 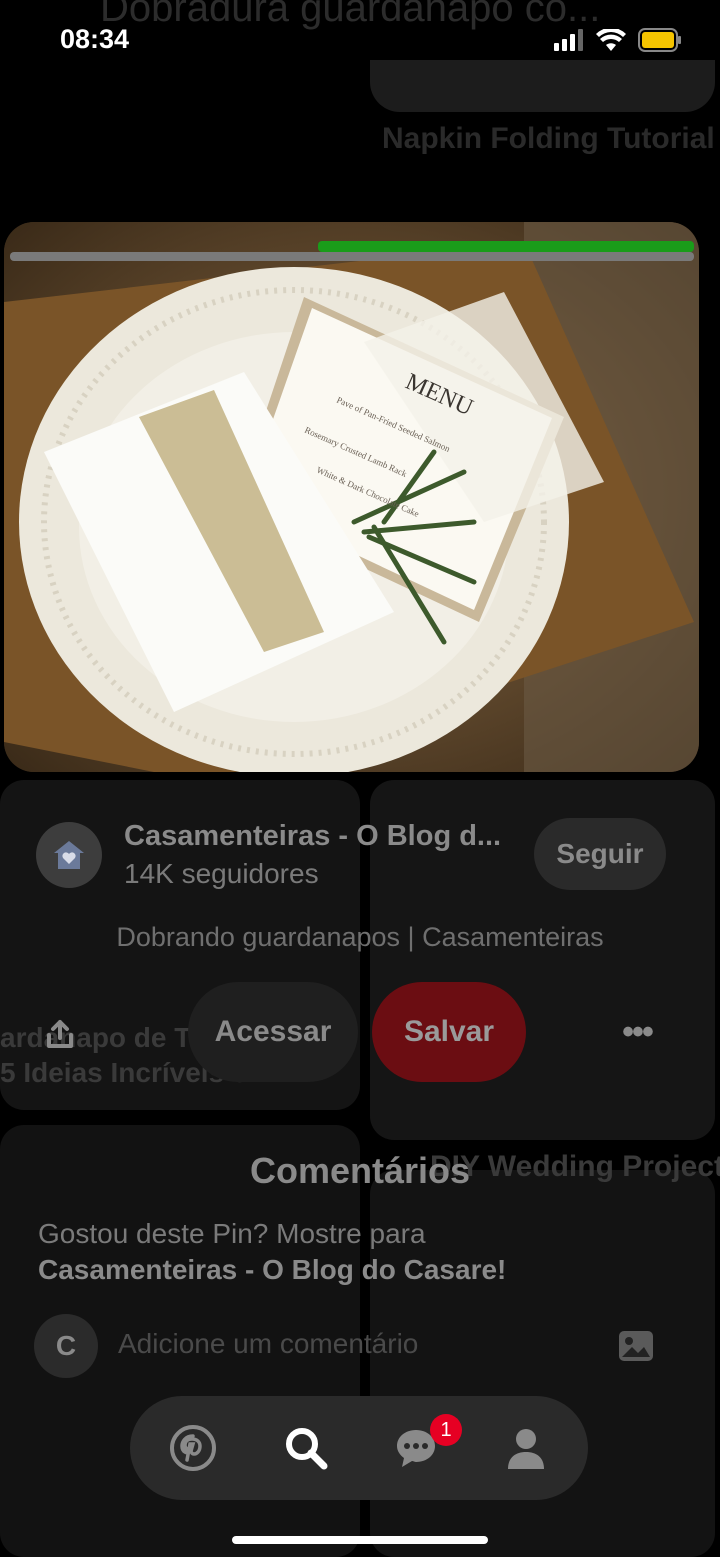 I want to click on nav-messages: 1, so click(x=426, y=1444).